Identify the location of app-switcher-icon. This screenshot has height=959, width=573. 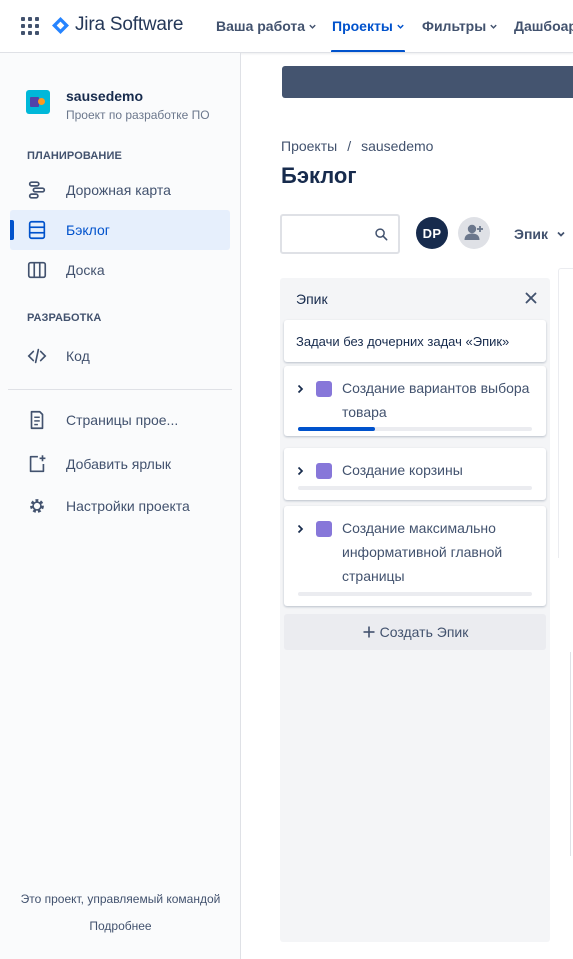
(30, 26).